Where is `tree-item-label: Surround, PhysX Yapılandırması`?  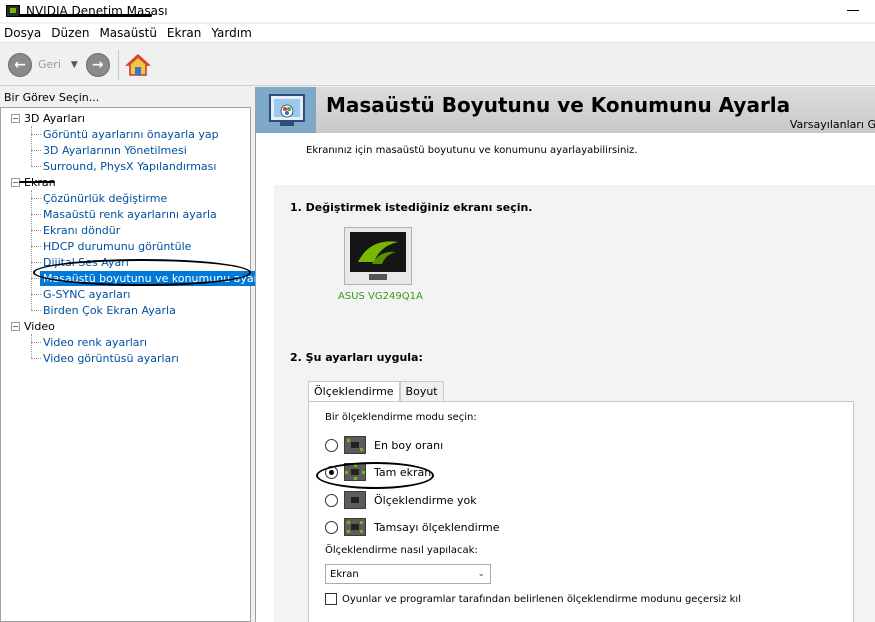
tree-item-label: Surround, PhysX Yapılandırması is located at coordinates (130, 166).